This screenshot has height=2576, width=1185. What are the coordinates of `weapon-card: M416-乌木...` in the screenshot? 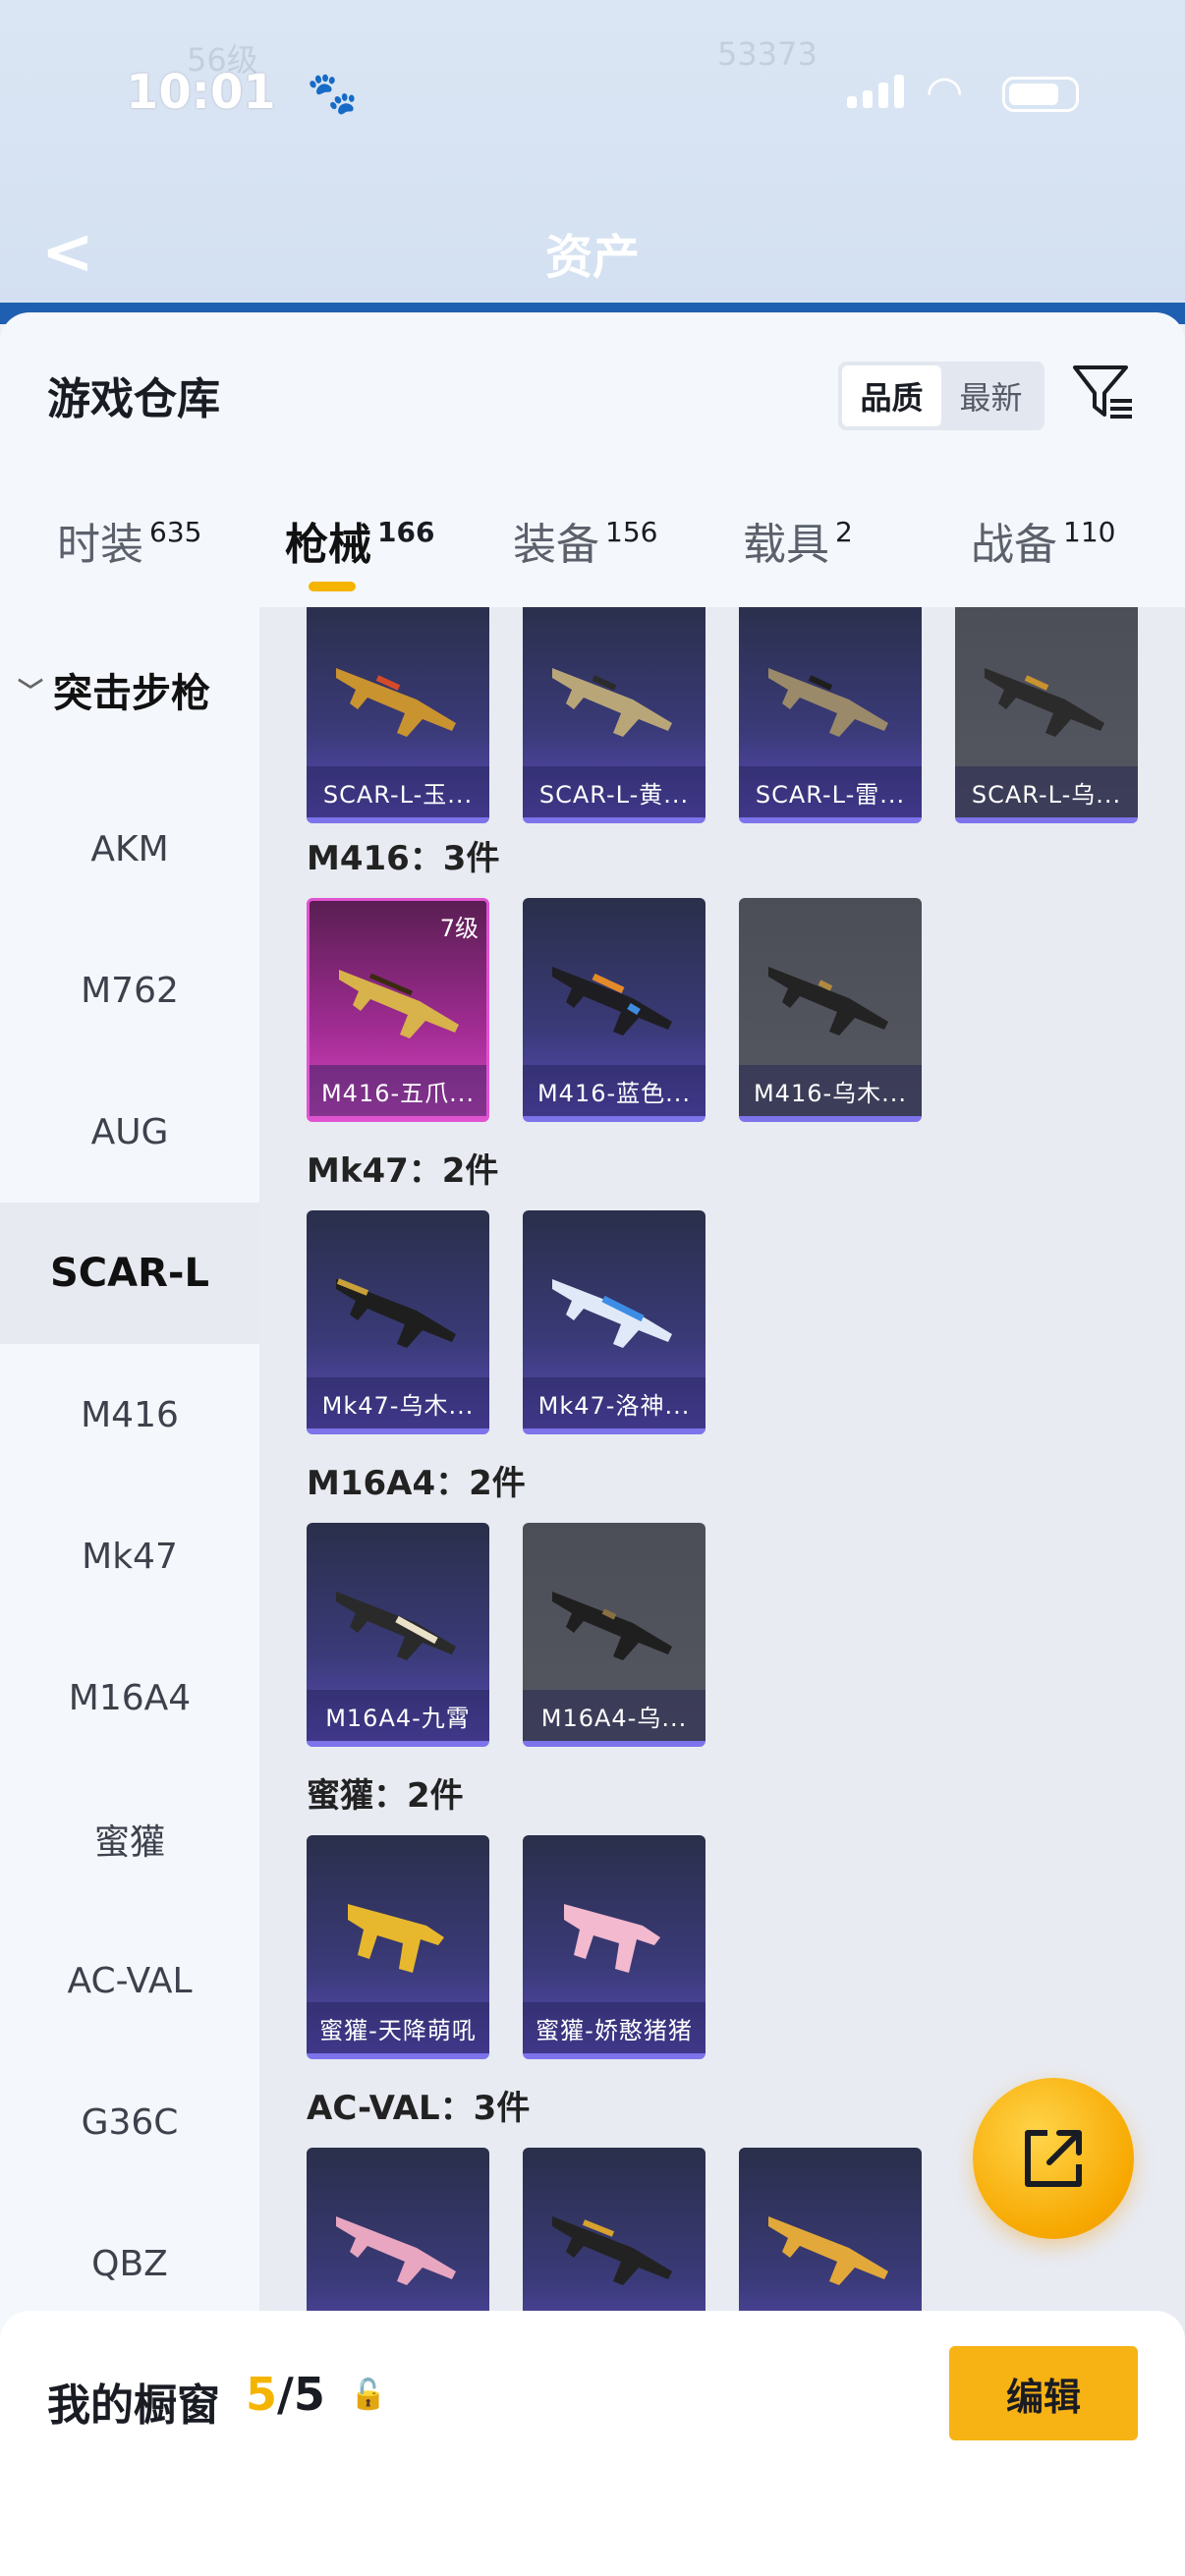 It's located at (831, 1010).